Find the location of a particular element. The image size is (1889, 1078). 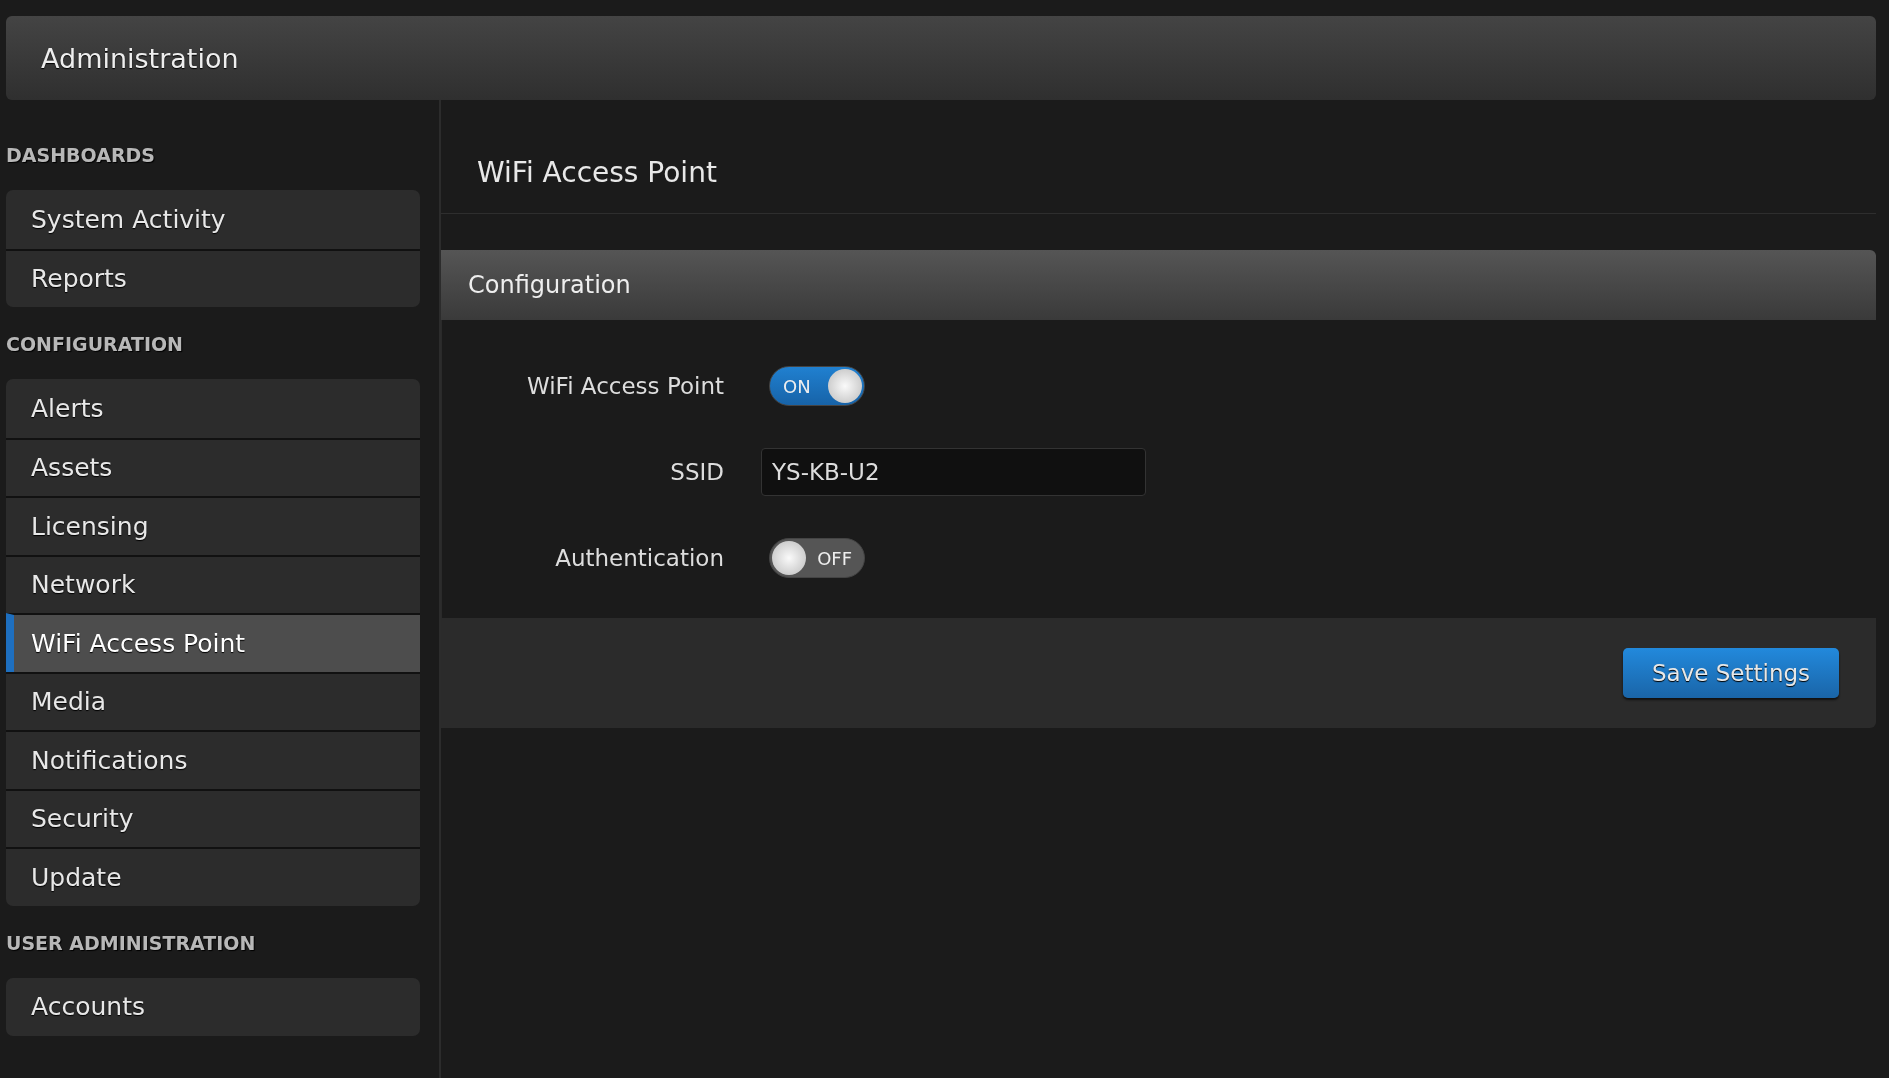

nav-item: WiFi Access Point is located at coordinates (213, 642).